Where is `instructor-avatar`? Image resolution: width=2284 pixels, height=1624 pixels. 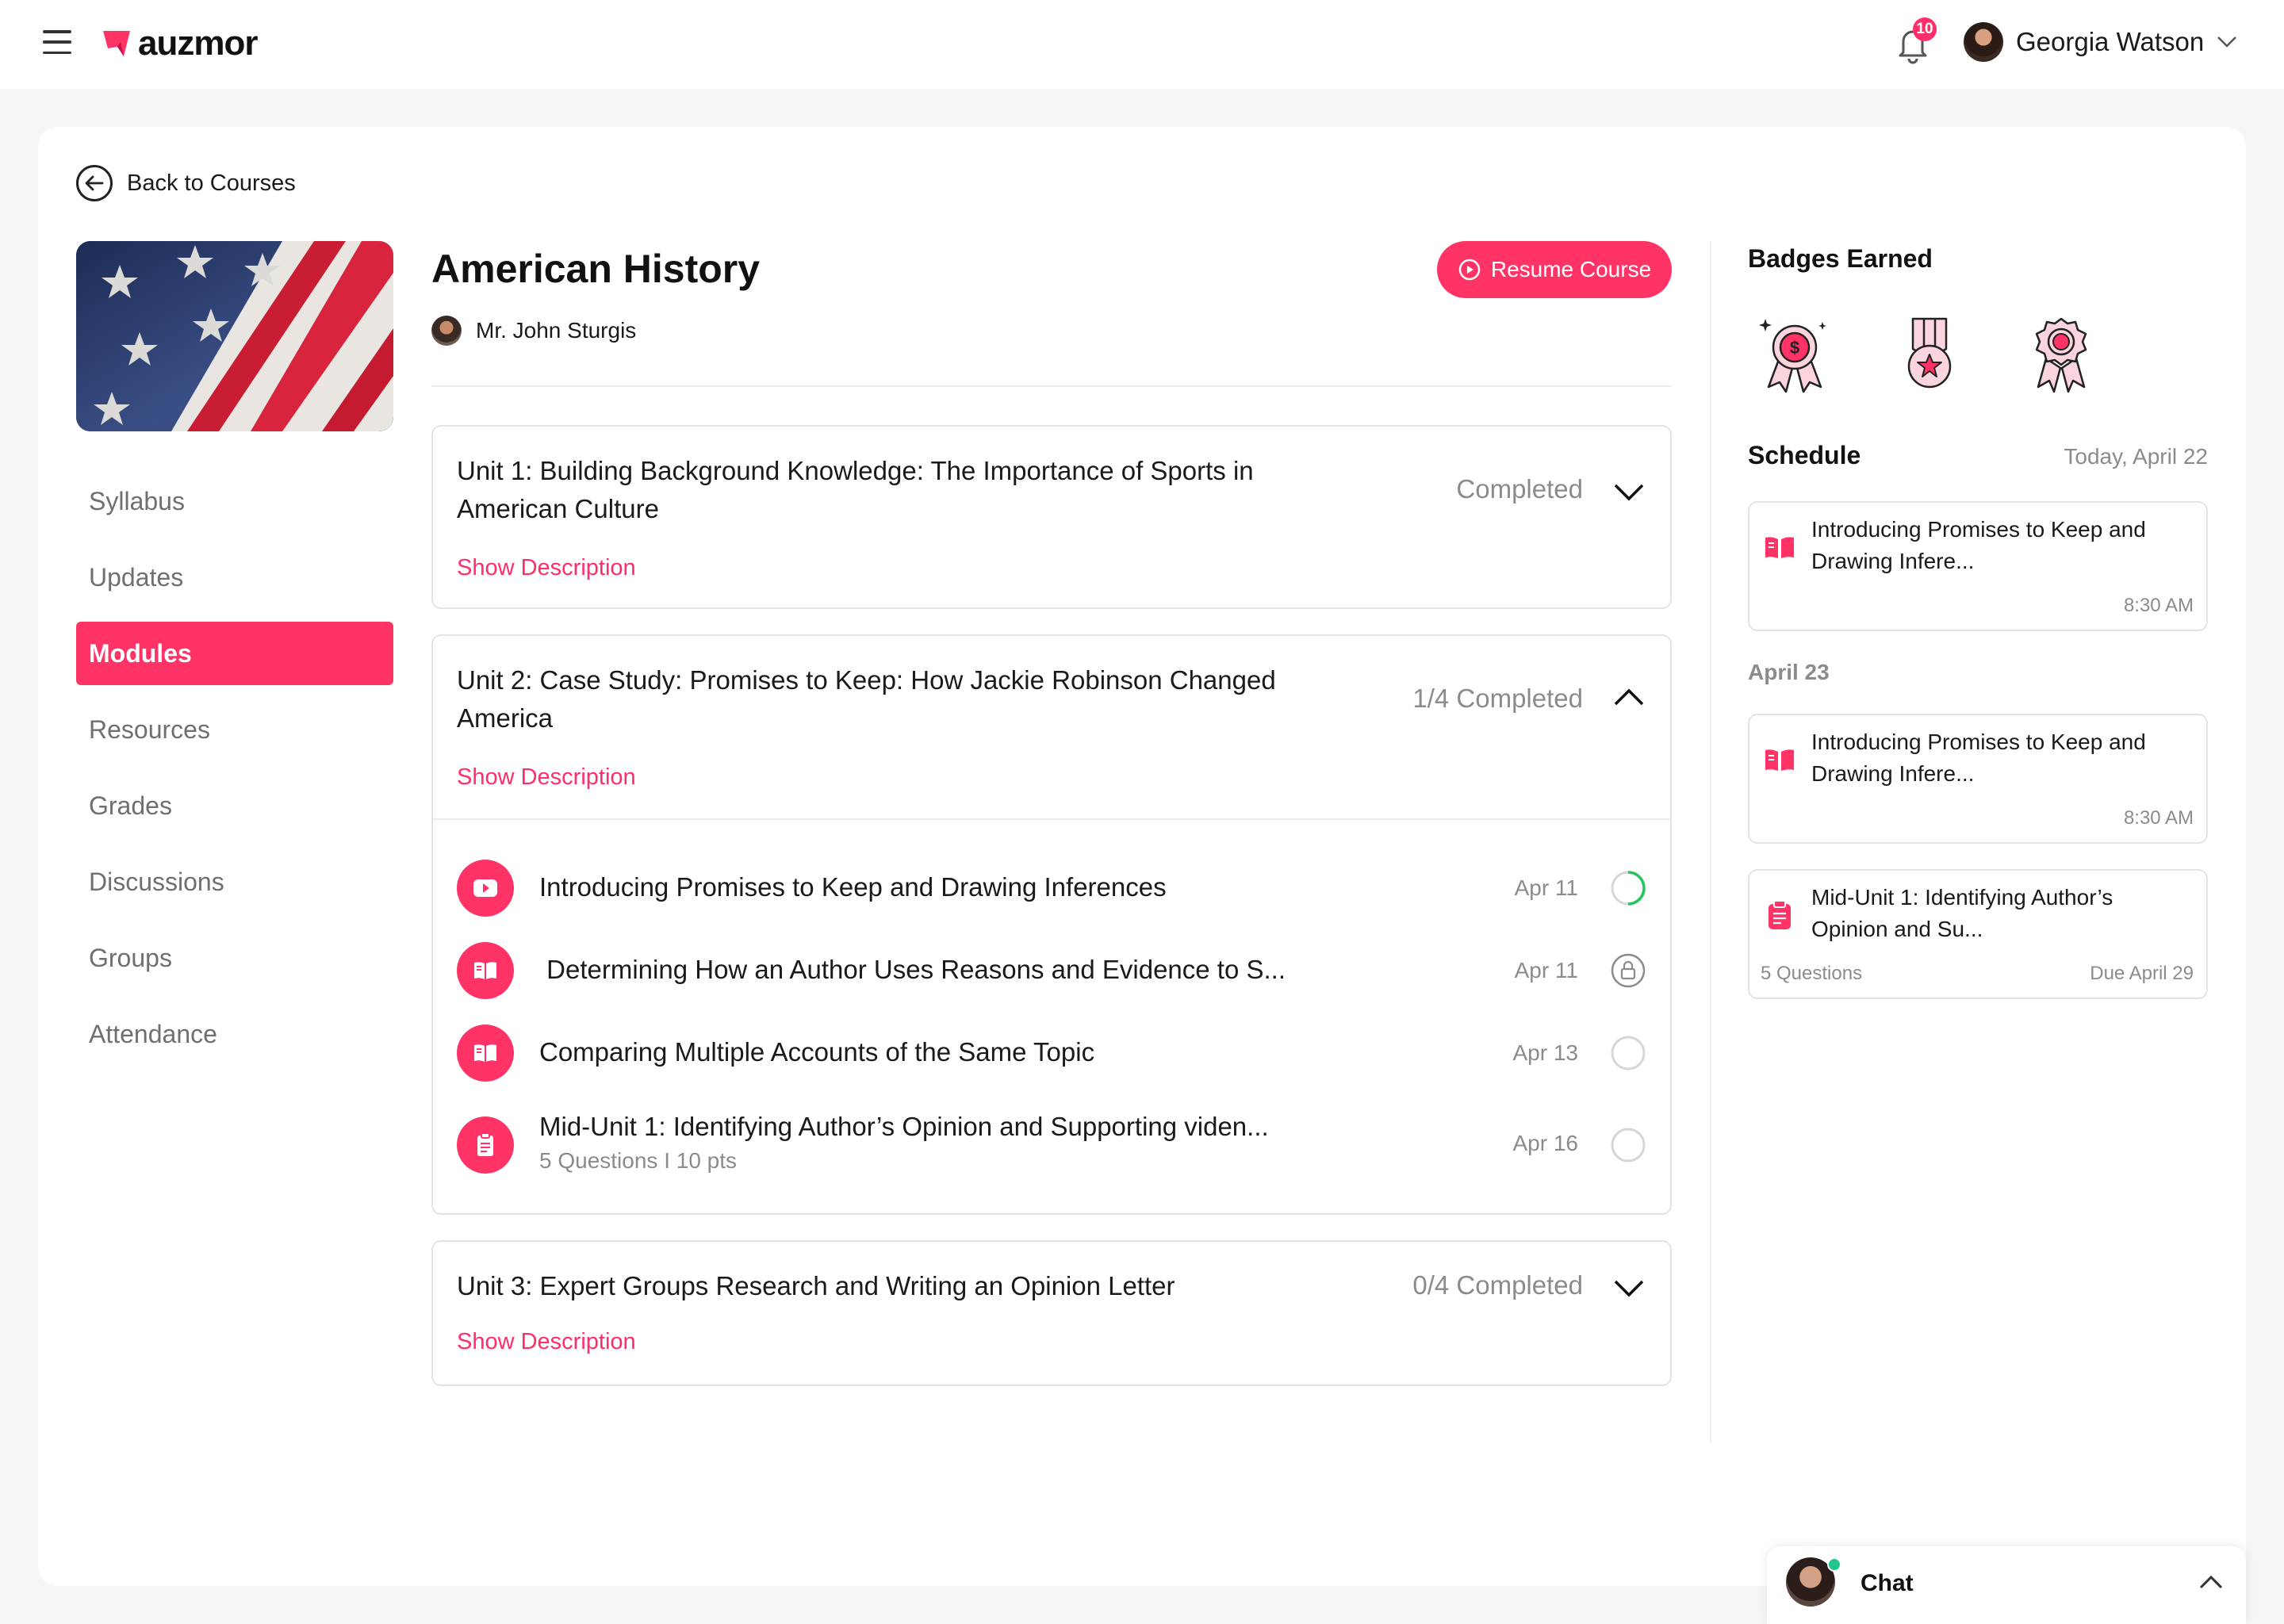
instructor-avatar is located at coordinates (446, 331).